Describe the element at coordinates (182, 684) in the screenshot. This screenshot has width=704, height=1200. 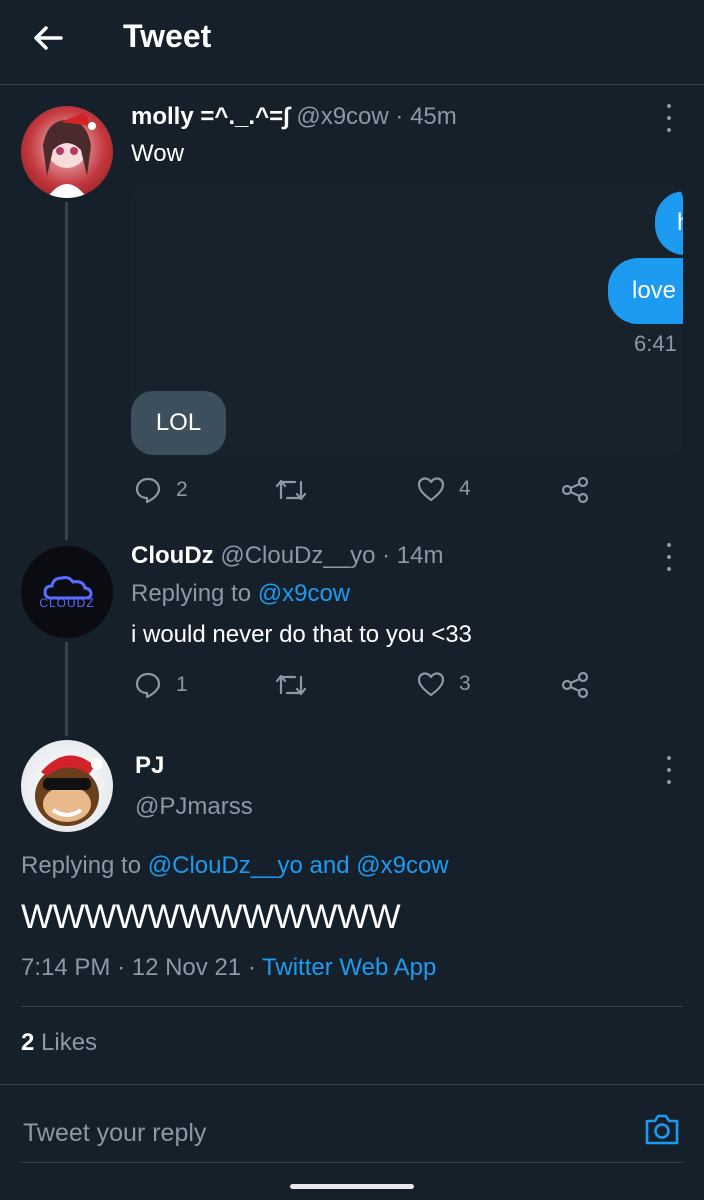
I see `reply-count: 1` at that location.